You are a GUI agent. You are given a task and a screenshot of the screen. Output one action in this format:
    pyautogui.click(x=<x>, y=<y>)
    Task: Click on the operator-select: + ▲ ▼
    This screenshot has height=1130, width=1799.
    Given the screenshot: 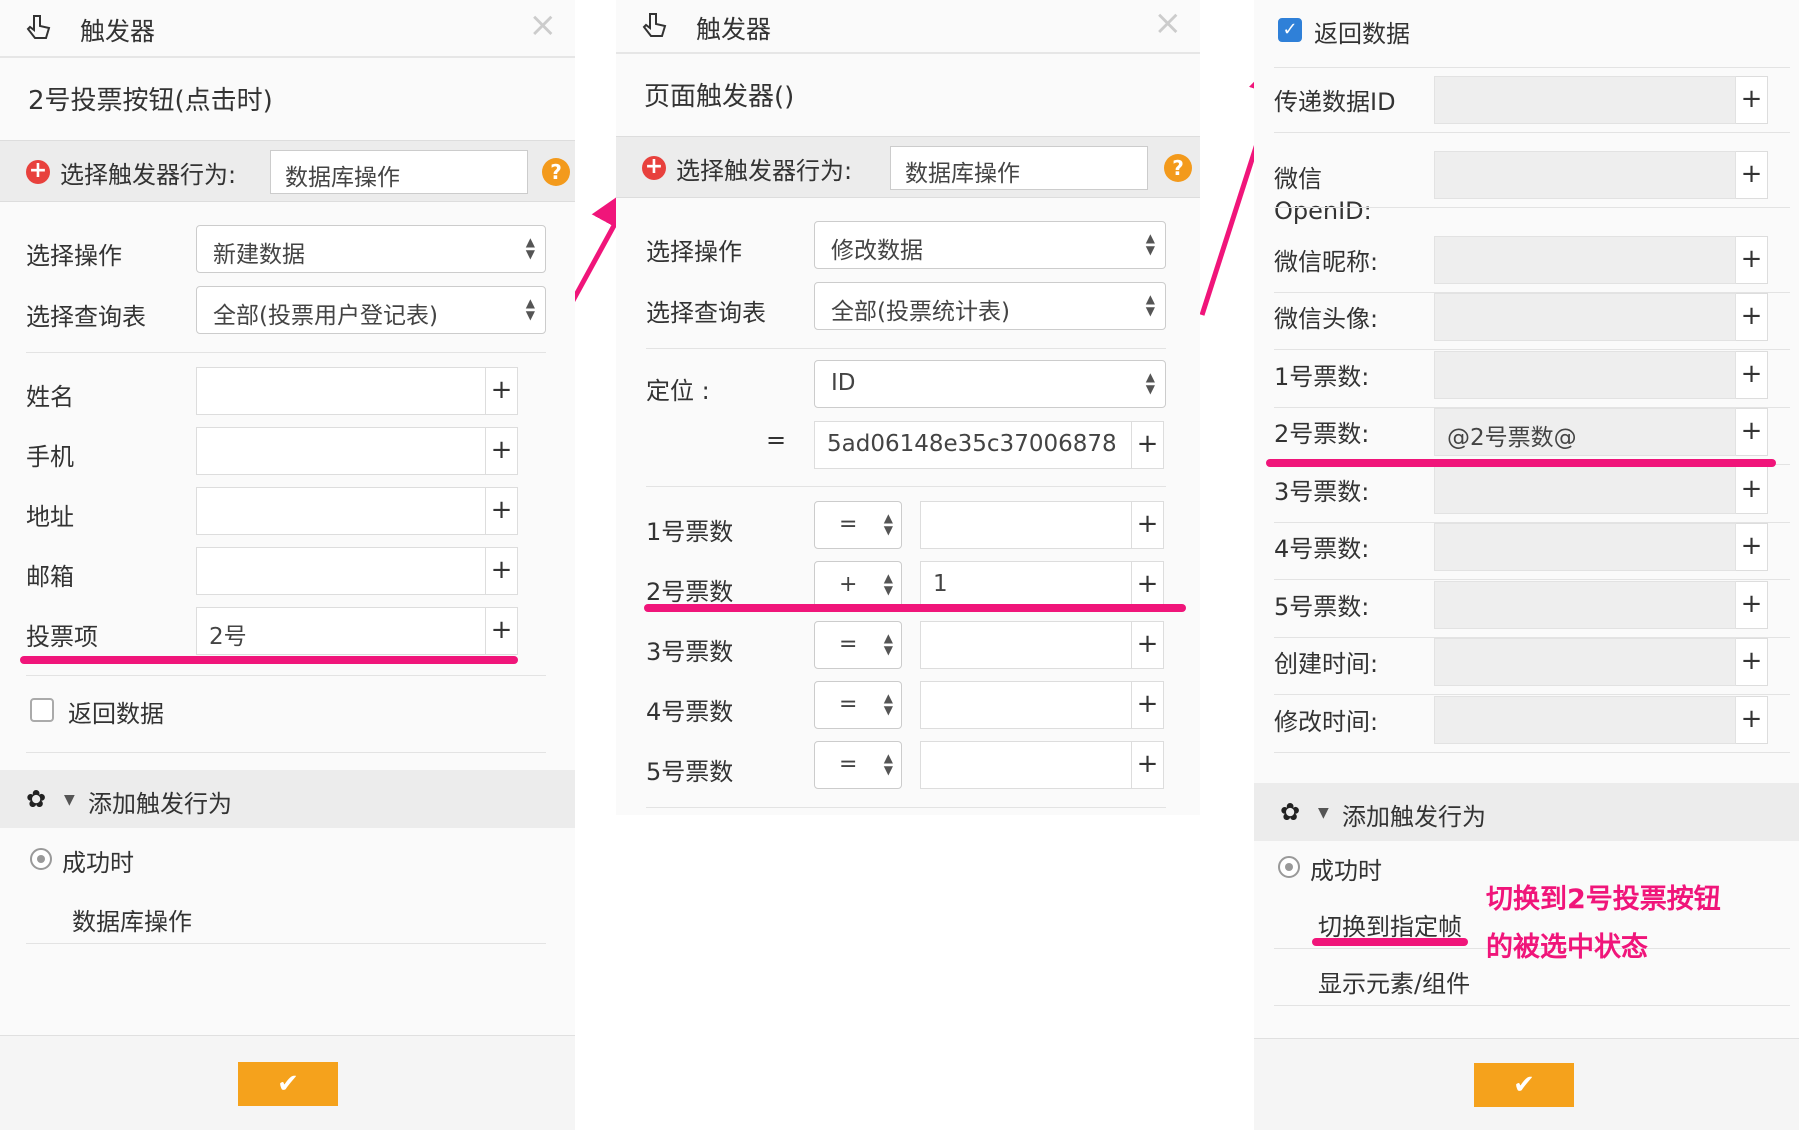 What is the action you would take?
    pyautogui.click(x=858, y=585)
    